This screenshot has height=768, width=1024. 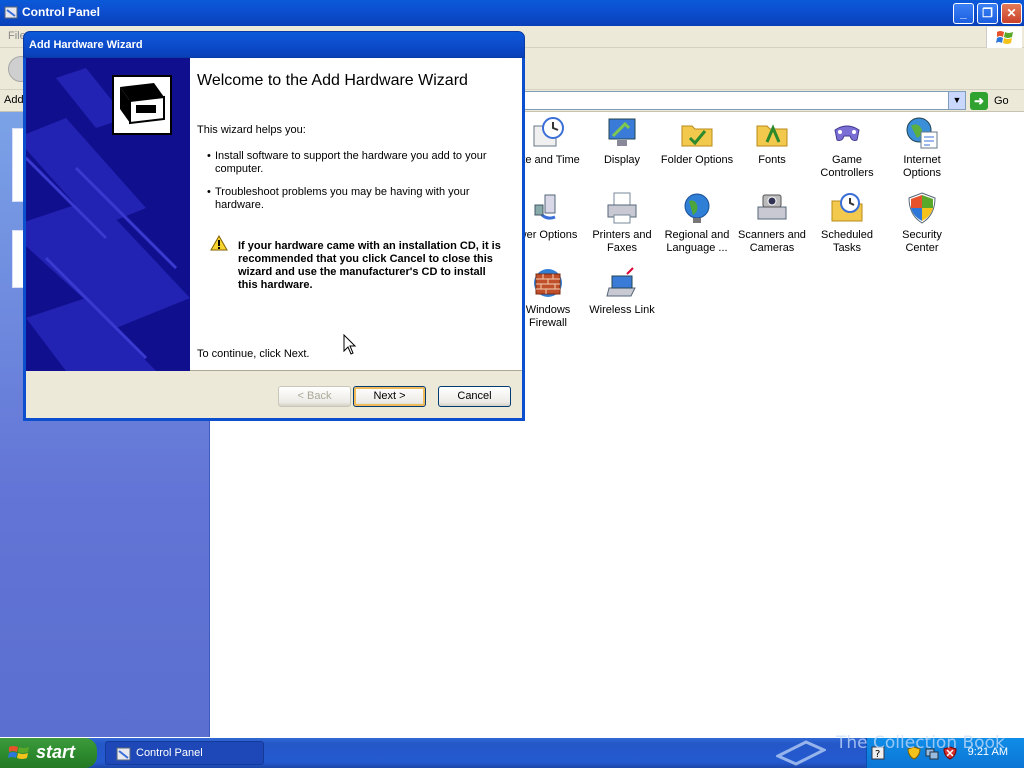 What do you see at coordinates (545, 207) in the screenshot?
I see `power-options-icon` at bounding box center [545, 207].